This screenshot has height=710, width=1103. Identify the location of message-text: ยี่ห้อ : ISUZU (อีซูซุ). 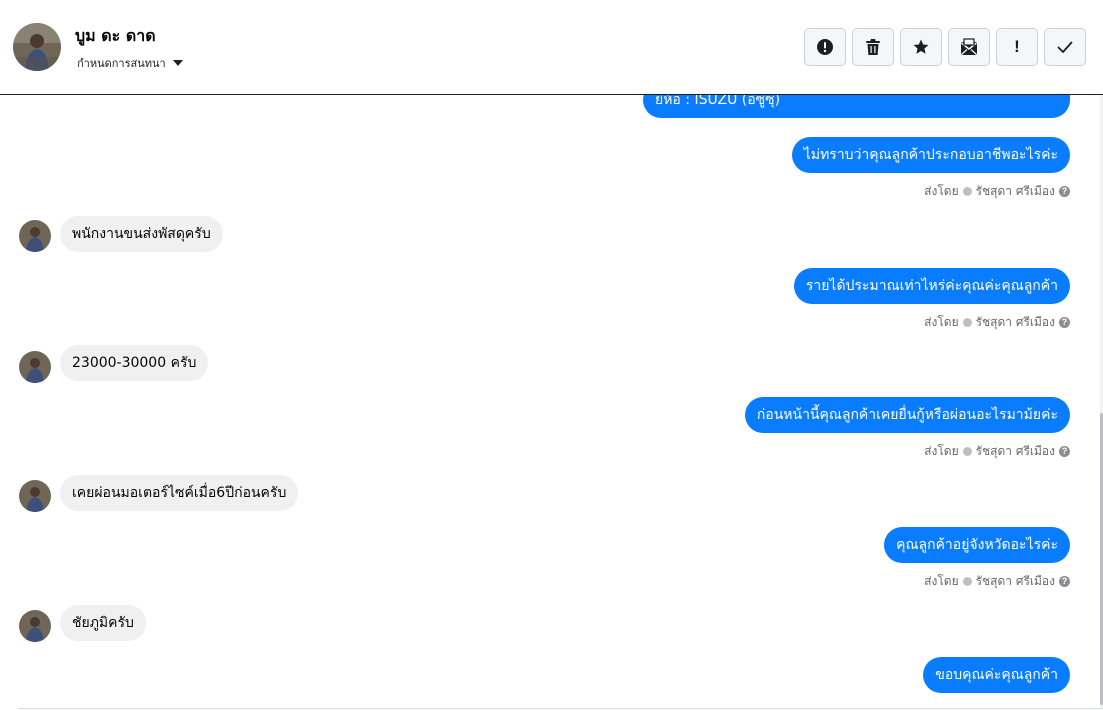
(718, 101).